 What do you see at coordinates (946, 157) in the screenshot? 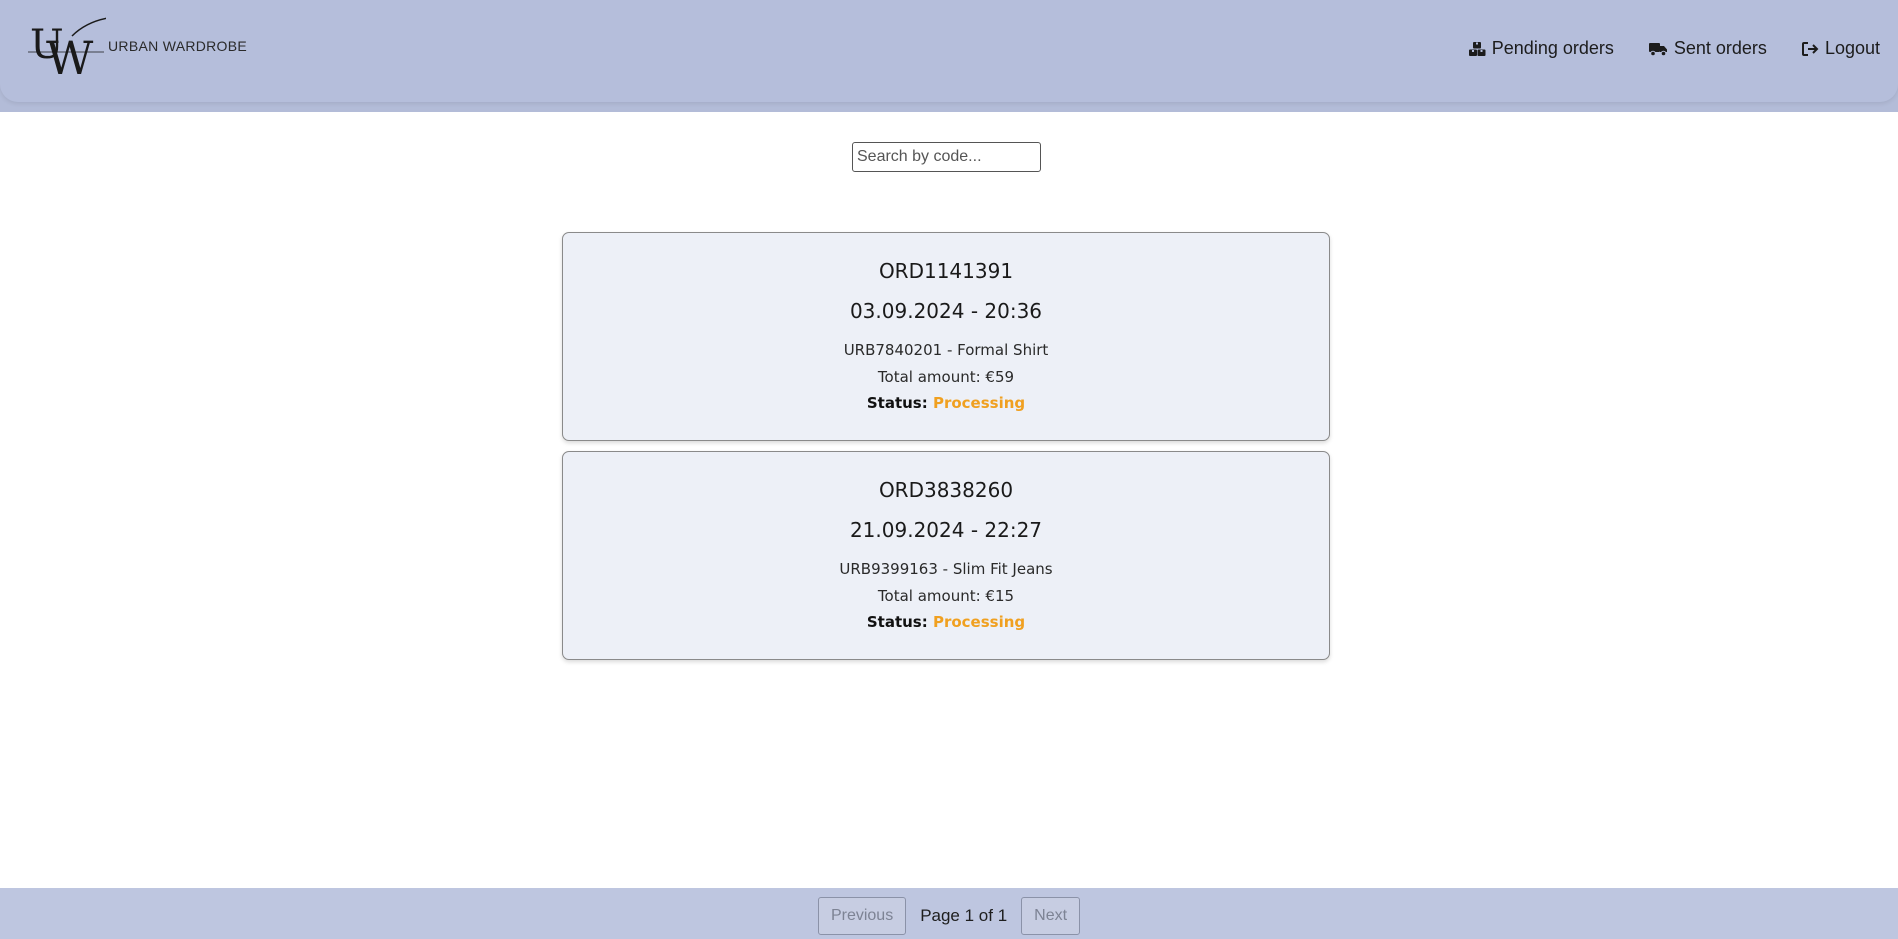
I see `search-input` at bounding box center [946, 157].